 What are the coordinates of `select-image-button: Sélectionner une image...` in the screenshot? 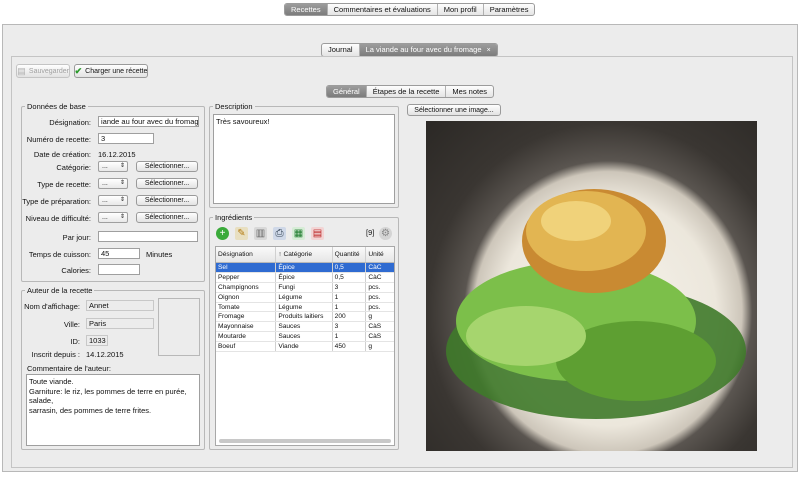 It's located at (454, 110).